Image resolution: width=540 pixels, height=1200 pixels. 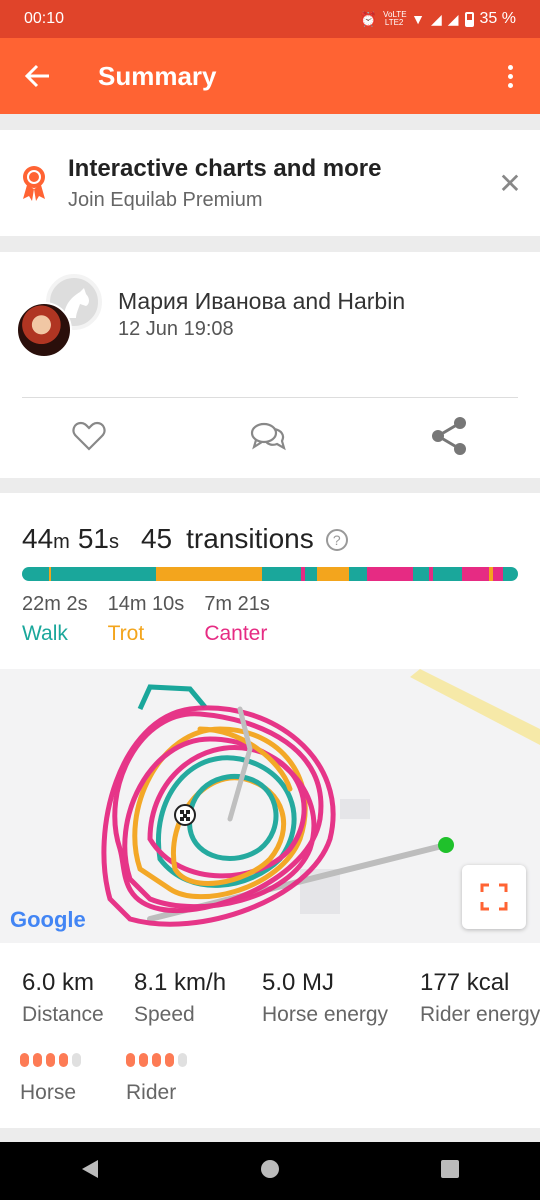 I want to click on metric-rider-energy-value: 177 kcal, so click(x=465, y=982).